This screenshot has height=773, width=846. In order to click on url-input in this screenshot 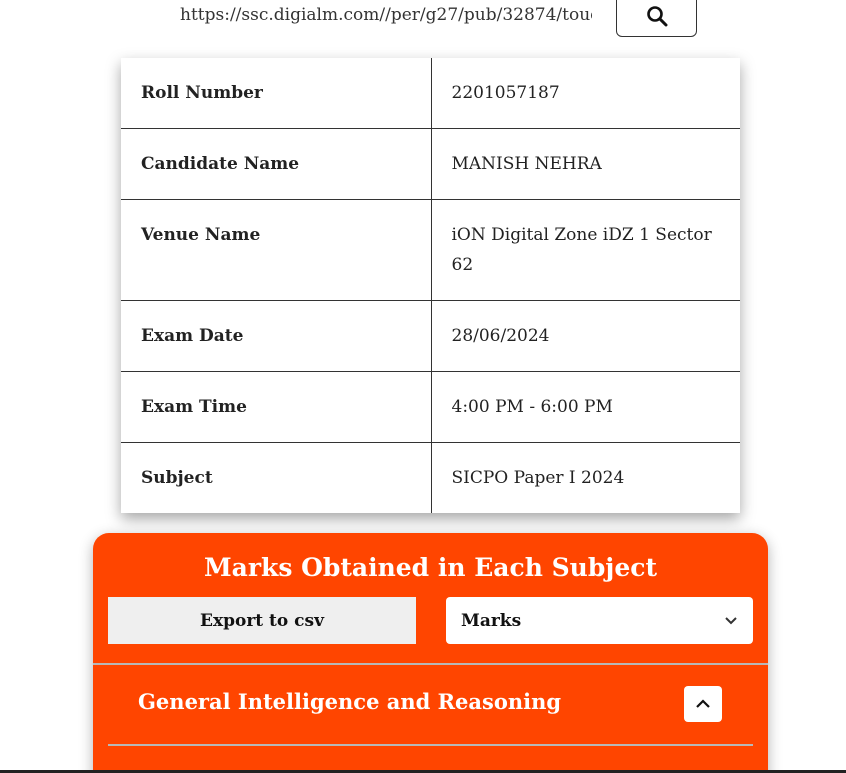, I will do `click(382, 15)`.